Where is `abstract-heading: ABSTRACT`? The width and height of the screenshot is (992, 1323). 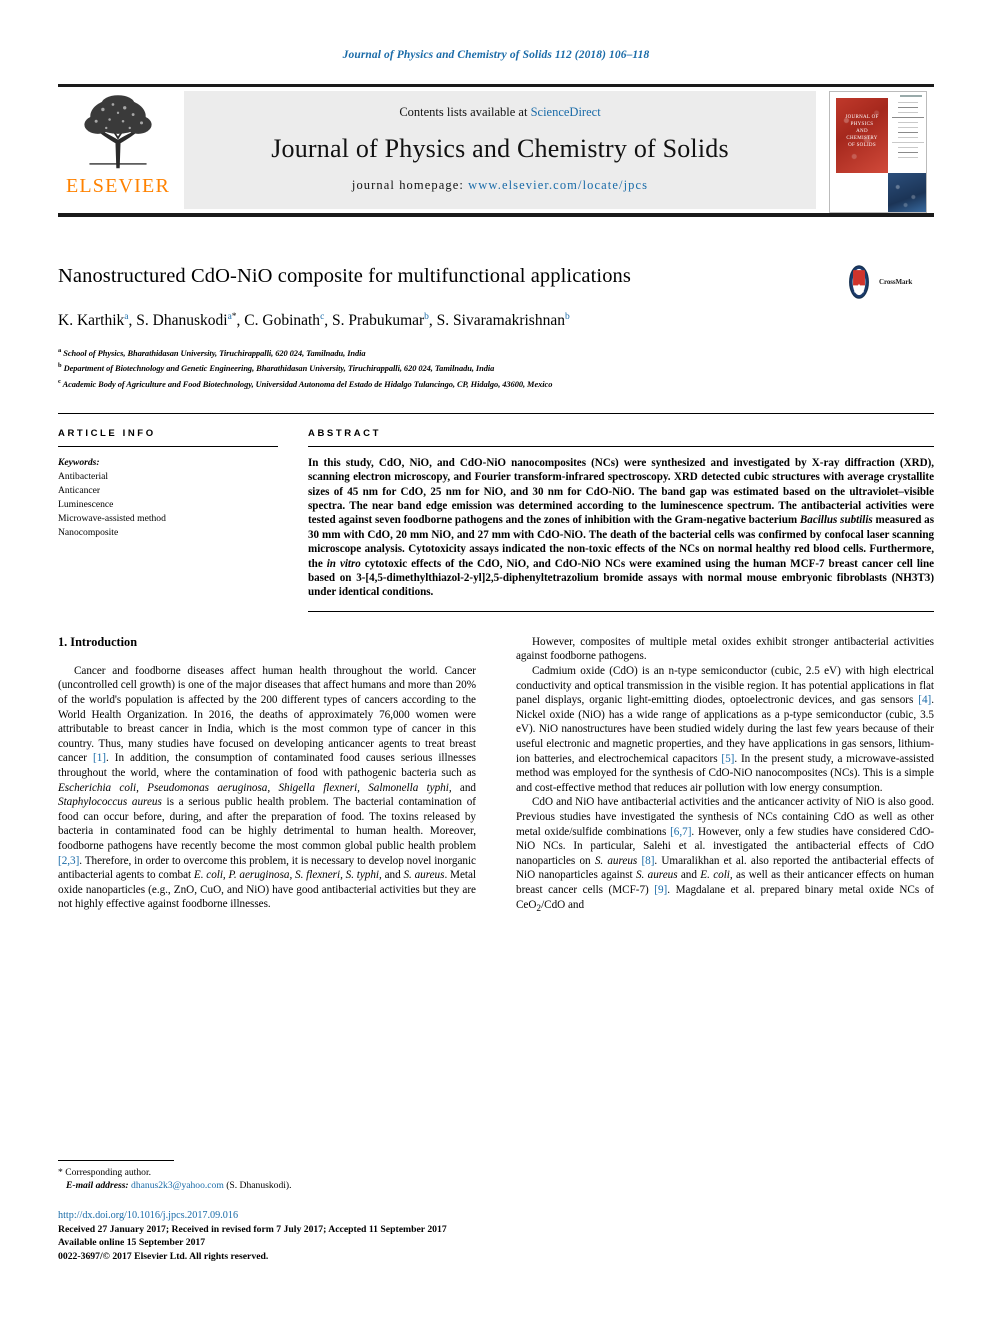
abstract-heading: ABSTRACT is located at coordinates (345, 433).